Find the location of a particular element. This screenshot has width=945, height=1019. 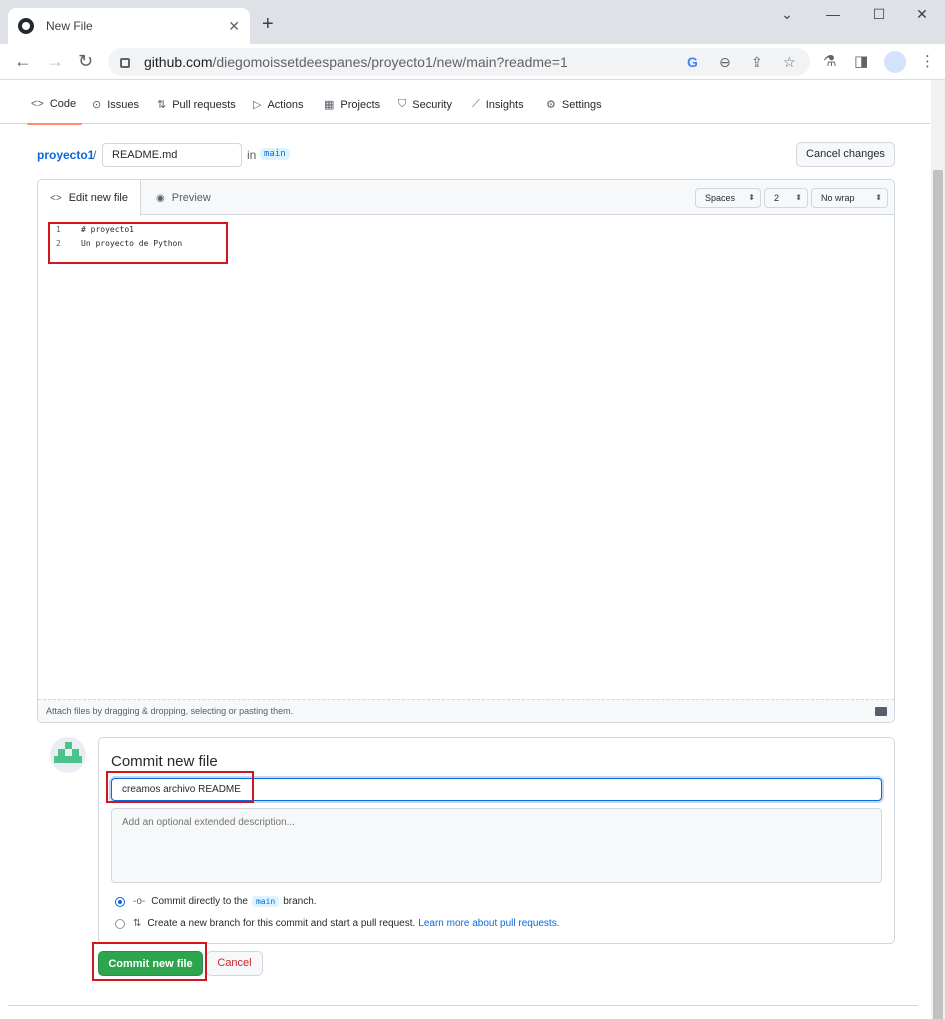

filename-input is located at coordinates (172, 155).